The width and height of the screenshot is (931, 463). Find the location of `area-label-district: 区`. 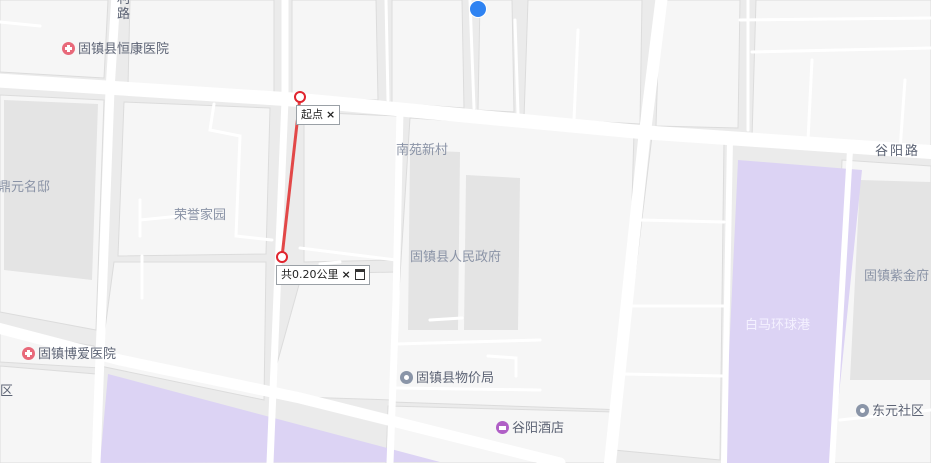

area-label-district: 区 is located at coordinates (7, 391).